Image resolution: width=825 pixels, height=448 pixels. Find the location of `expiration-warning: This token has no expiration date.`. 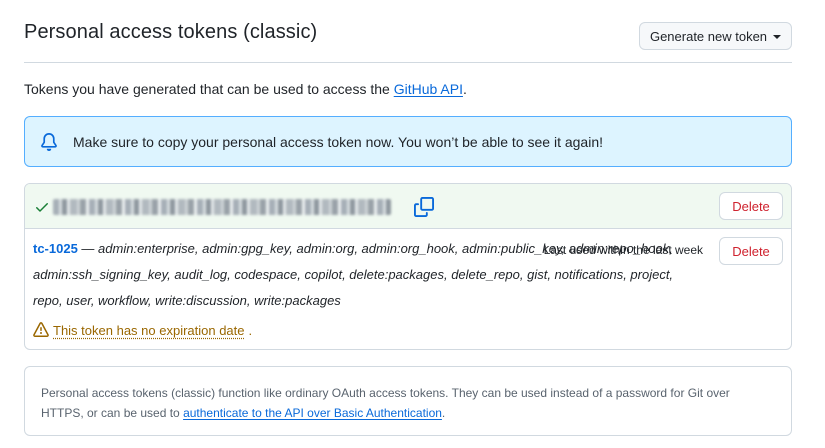

expiration-warning: This token has no expiration date. is located at coordinates (142, 330).